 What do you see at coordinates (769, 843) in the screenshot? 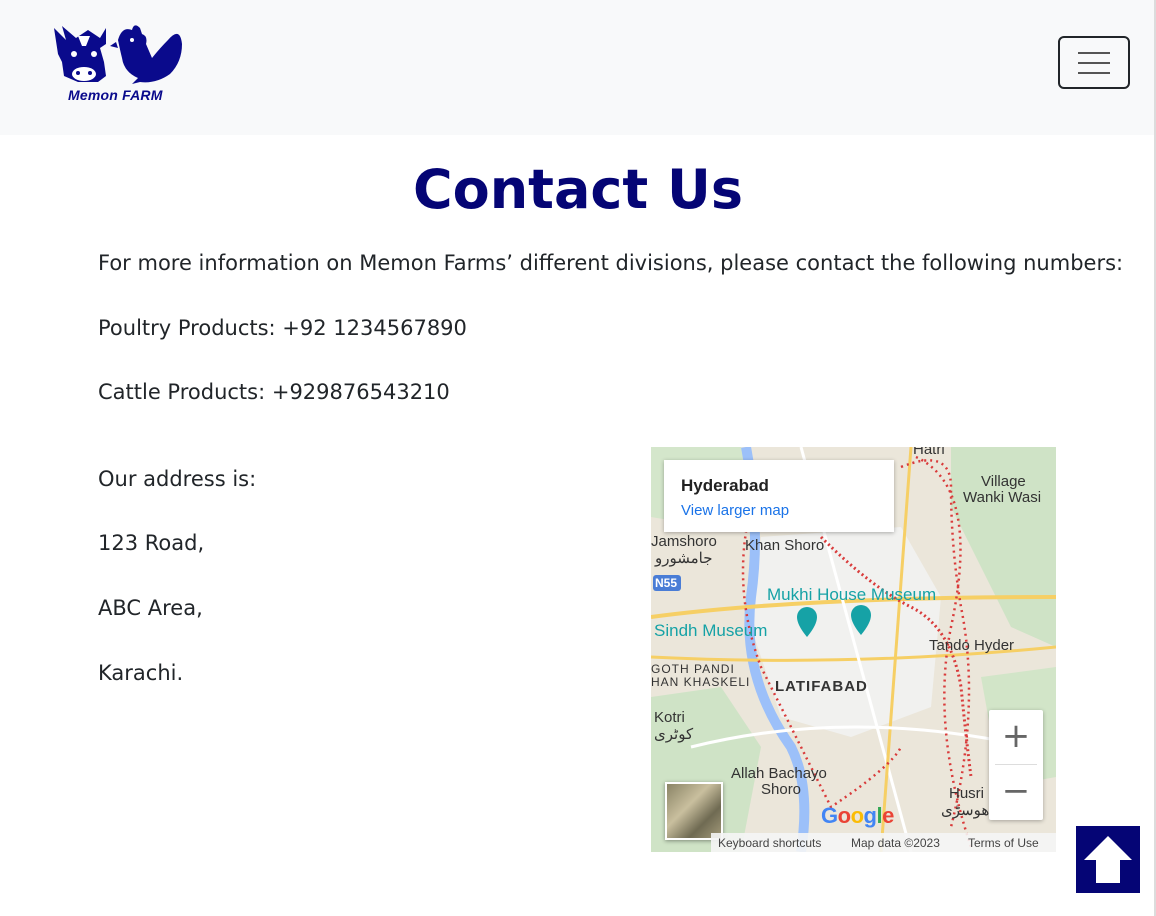
I see `keyboard-shortcuts-link: Keyboard shortcuts` at bounding box center [769, 843].